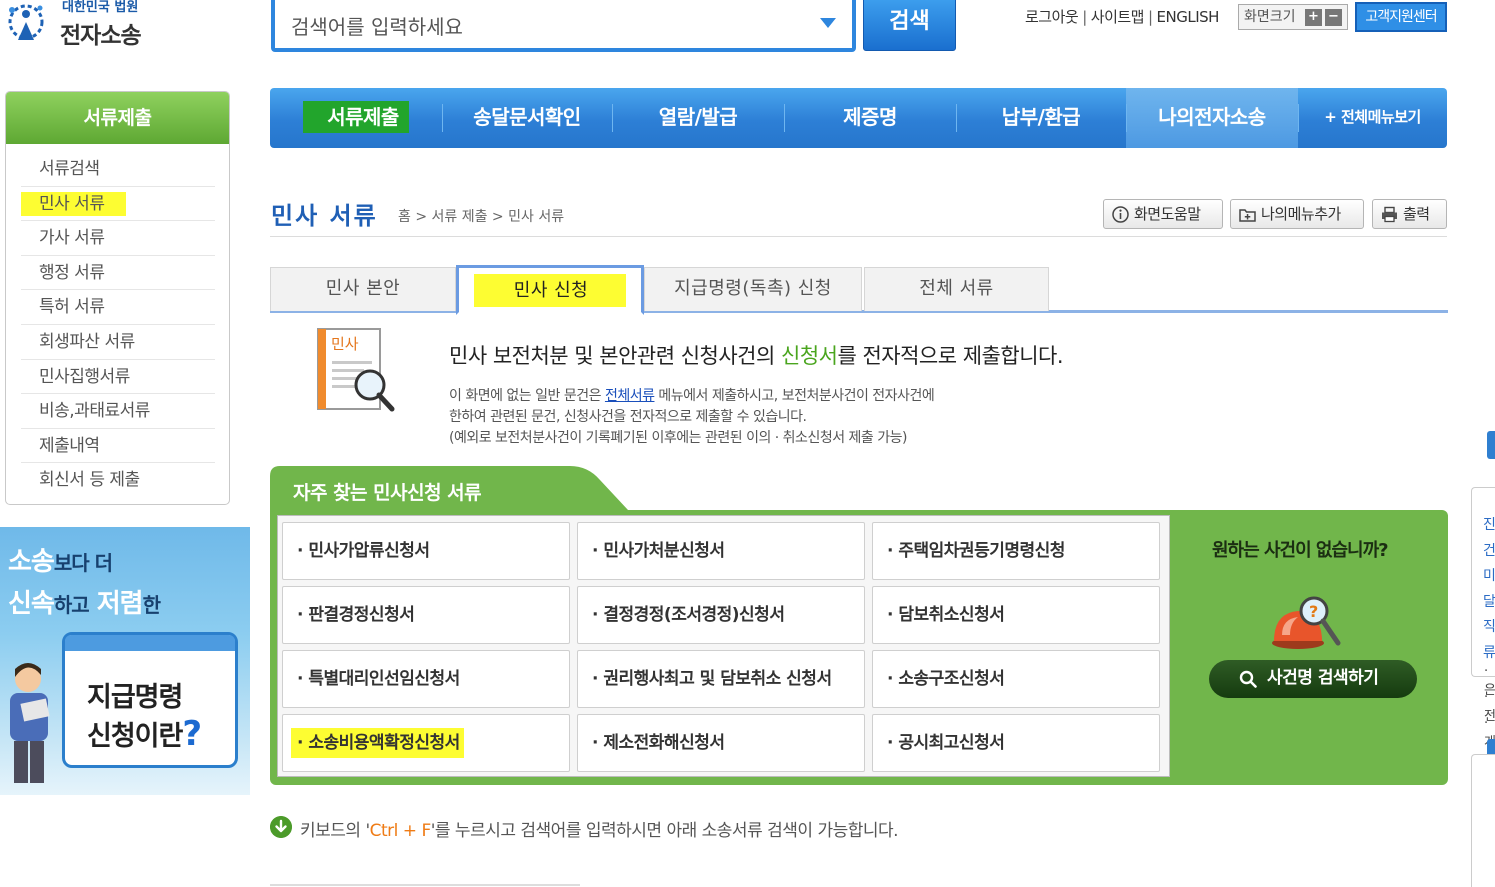  I want to click on bottom-divider, so click(425, 885).